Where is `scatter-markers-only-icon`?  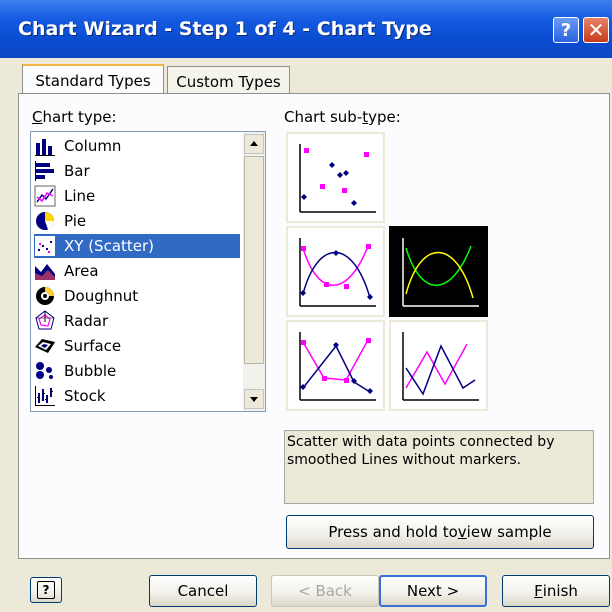 scatter-markers-only-icon is located at coordinates (337, 178).